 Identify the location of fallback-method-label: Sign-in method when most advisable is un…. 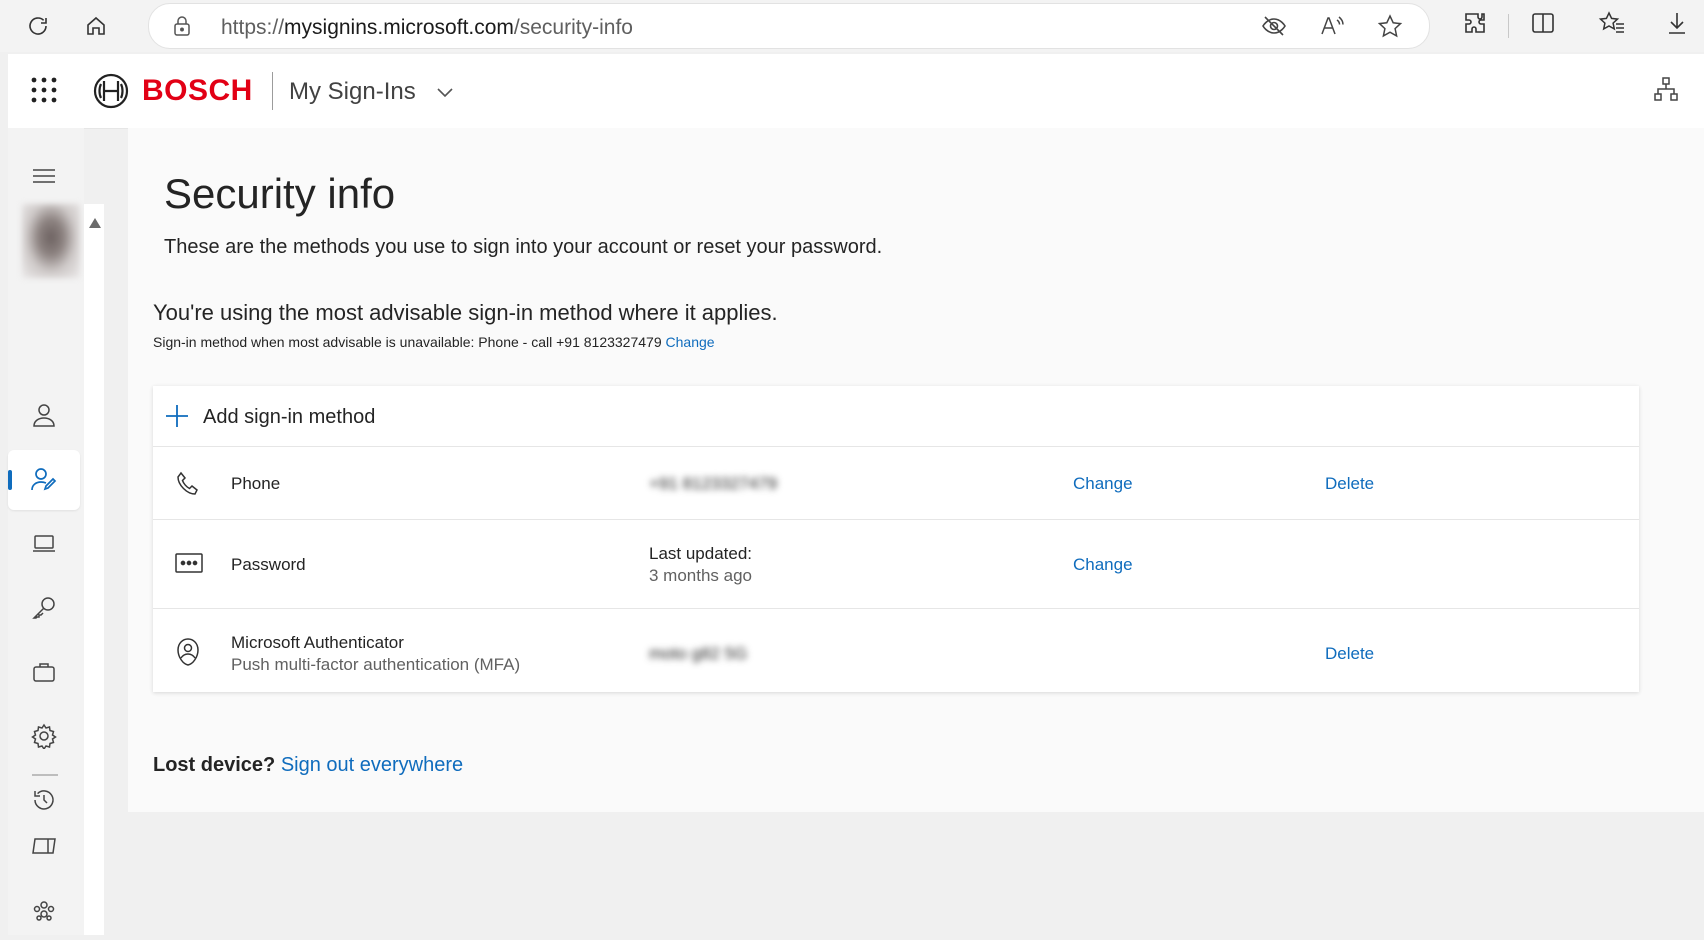
(407, 342).